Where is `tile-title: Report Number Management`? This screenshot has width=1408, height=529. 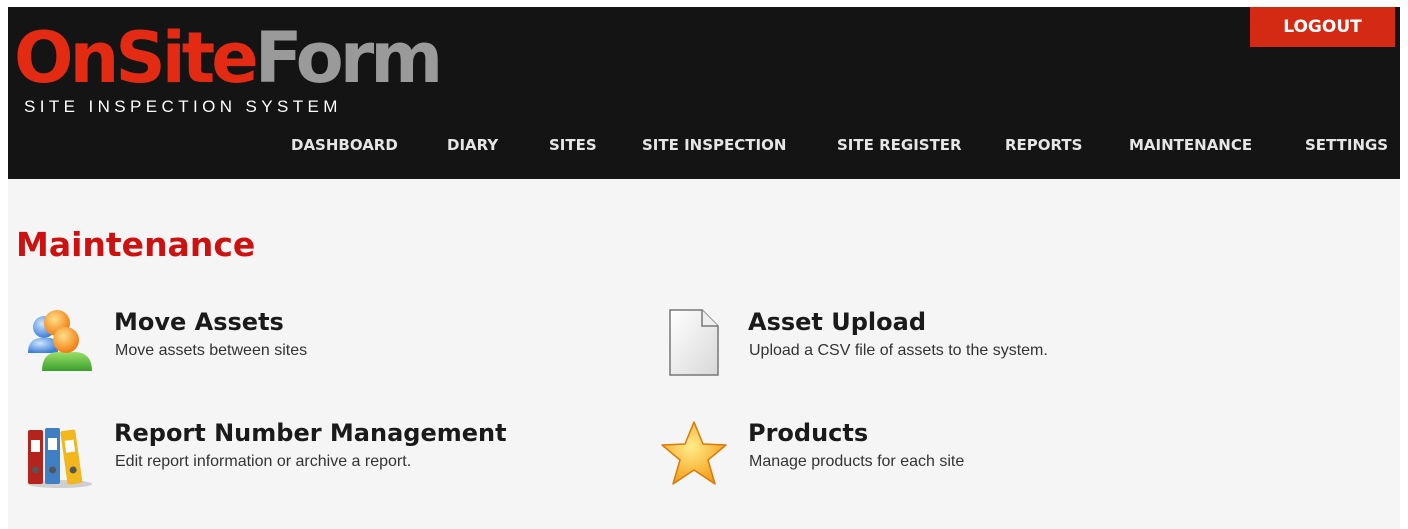 tile-title: Report Number Management is located at coordinates (310, 433).